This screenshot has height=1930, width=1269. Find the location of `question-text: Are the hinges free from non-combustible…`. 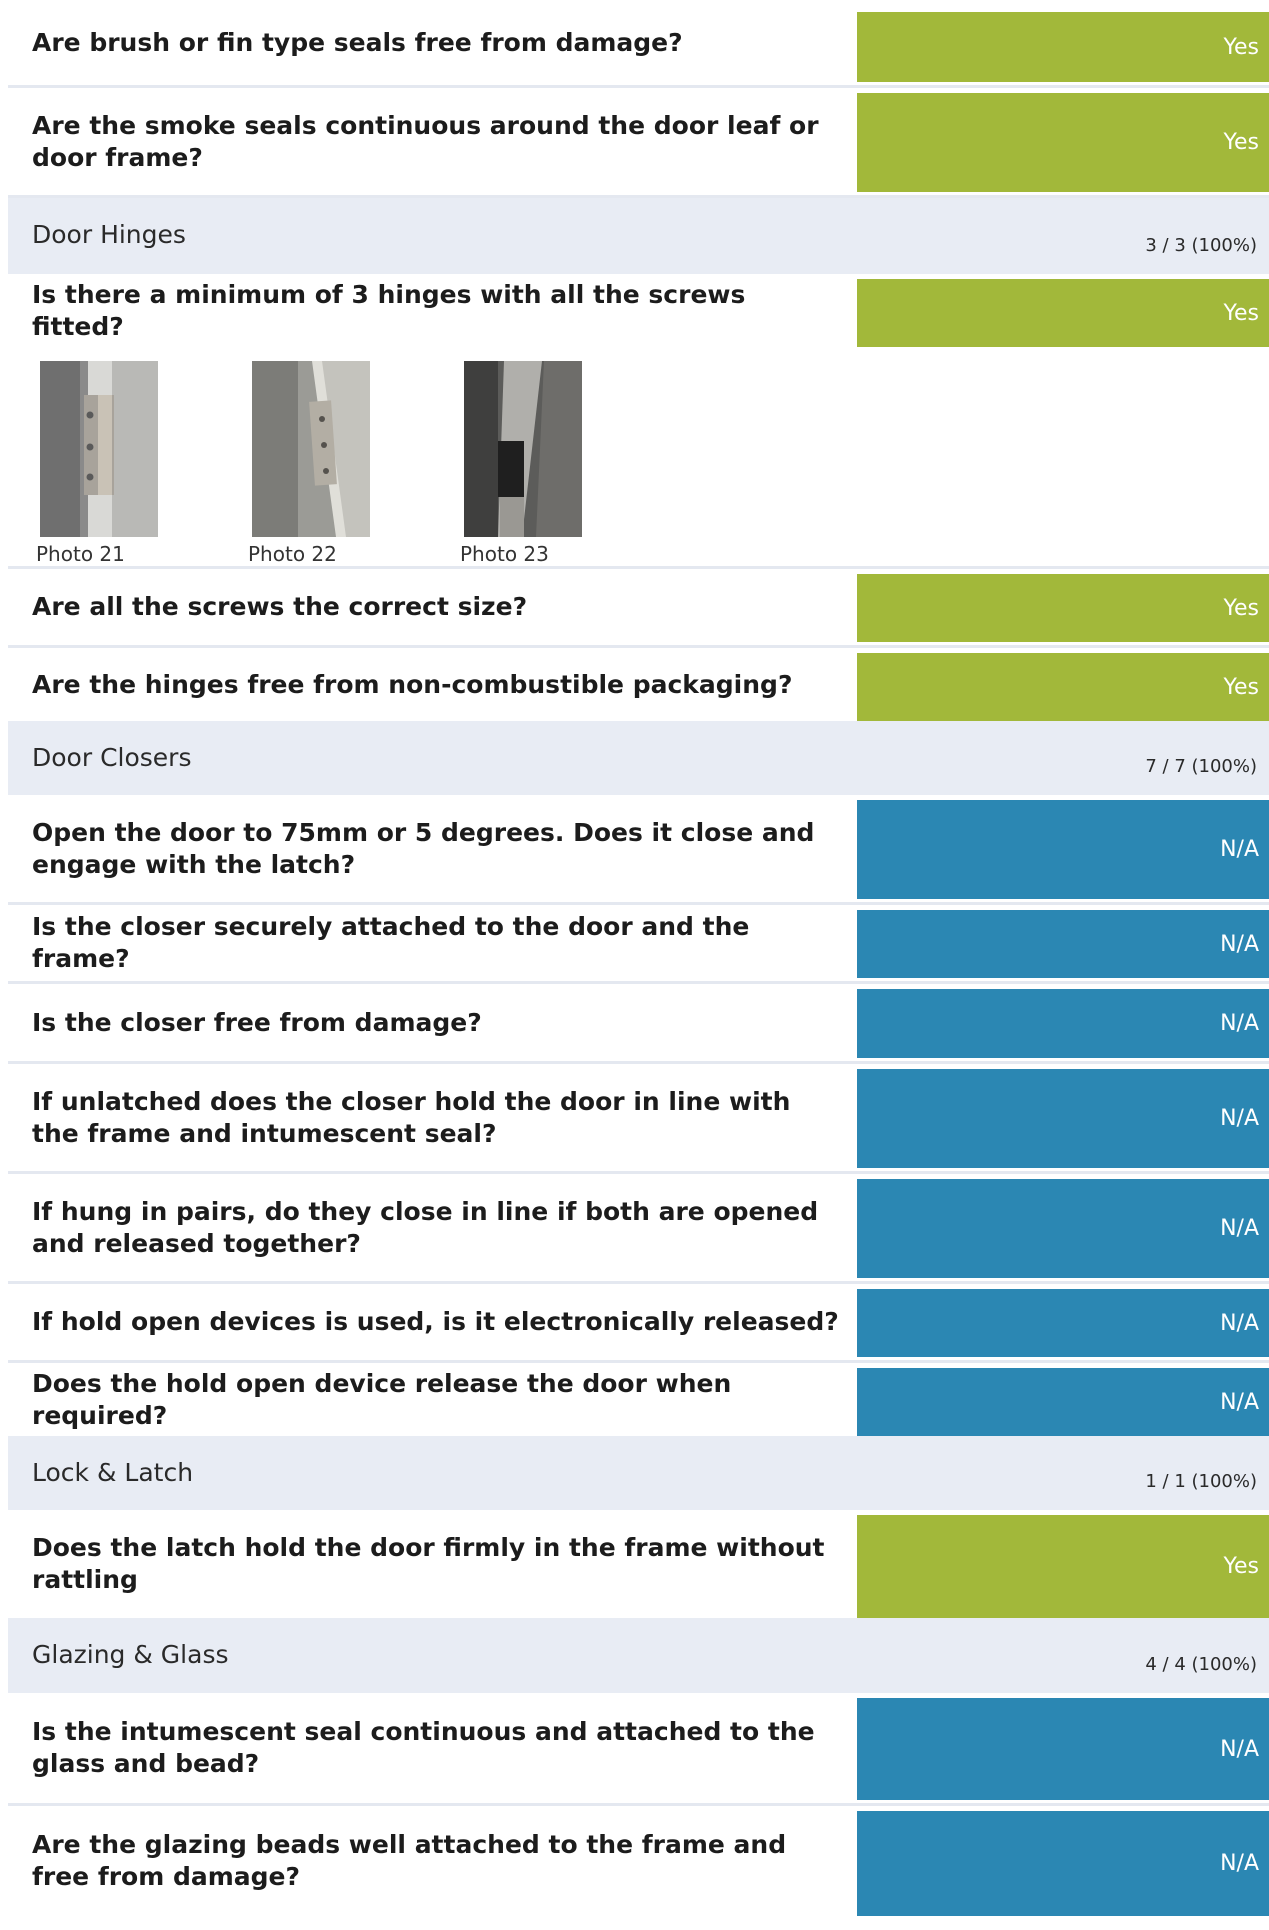

question-text: Are the hinges free from non-combustible… is located at coordinates (412, 684).